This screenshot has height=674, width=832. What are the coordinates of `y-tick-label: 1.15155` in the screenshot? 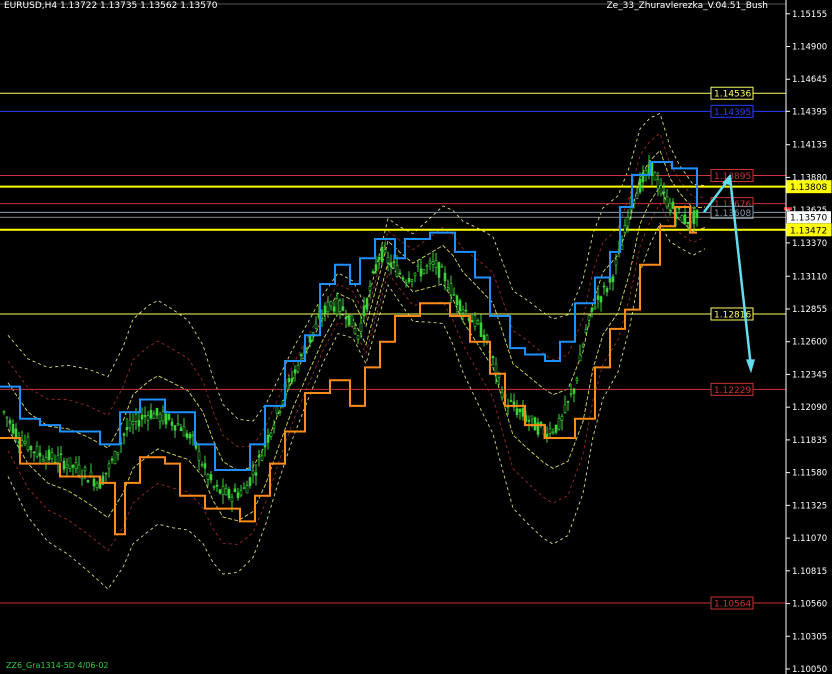 It's located at (809, 15).